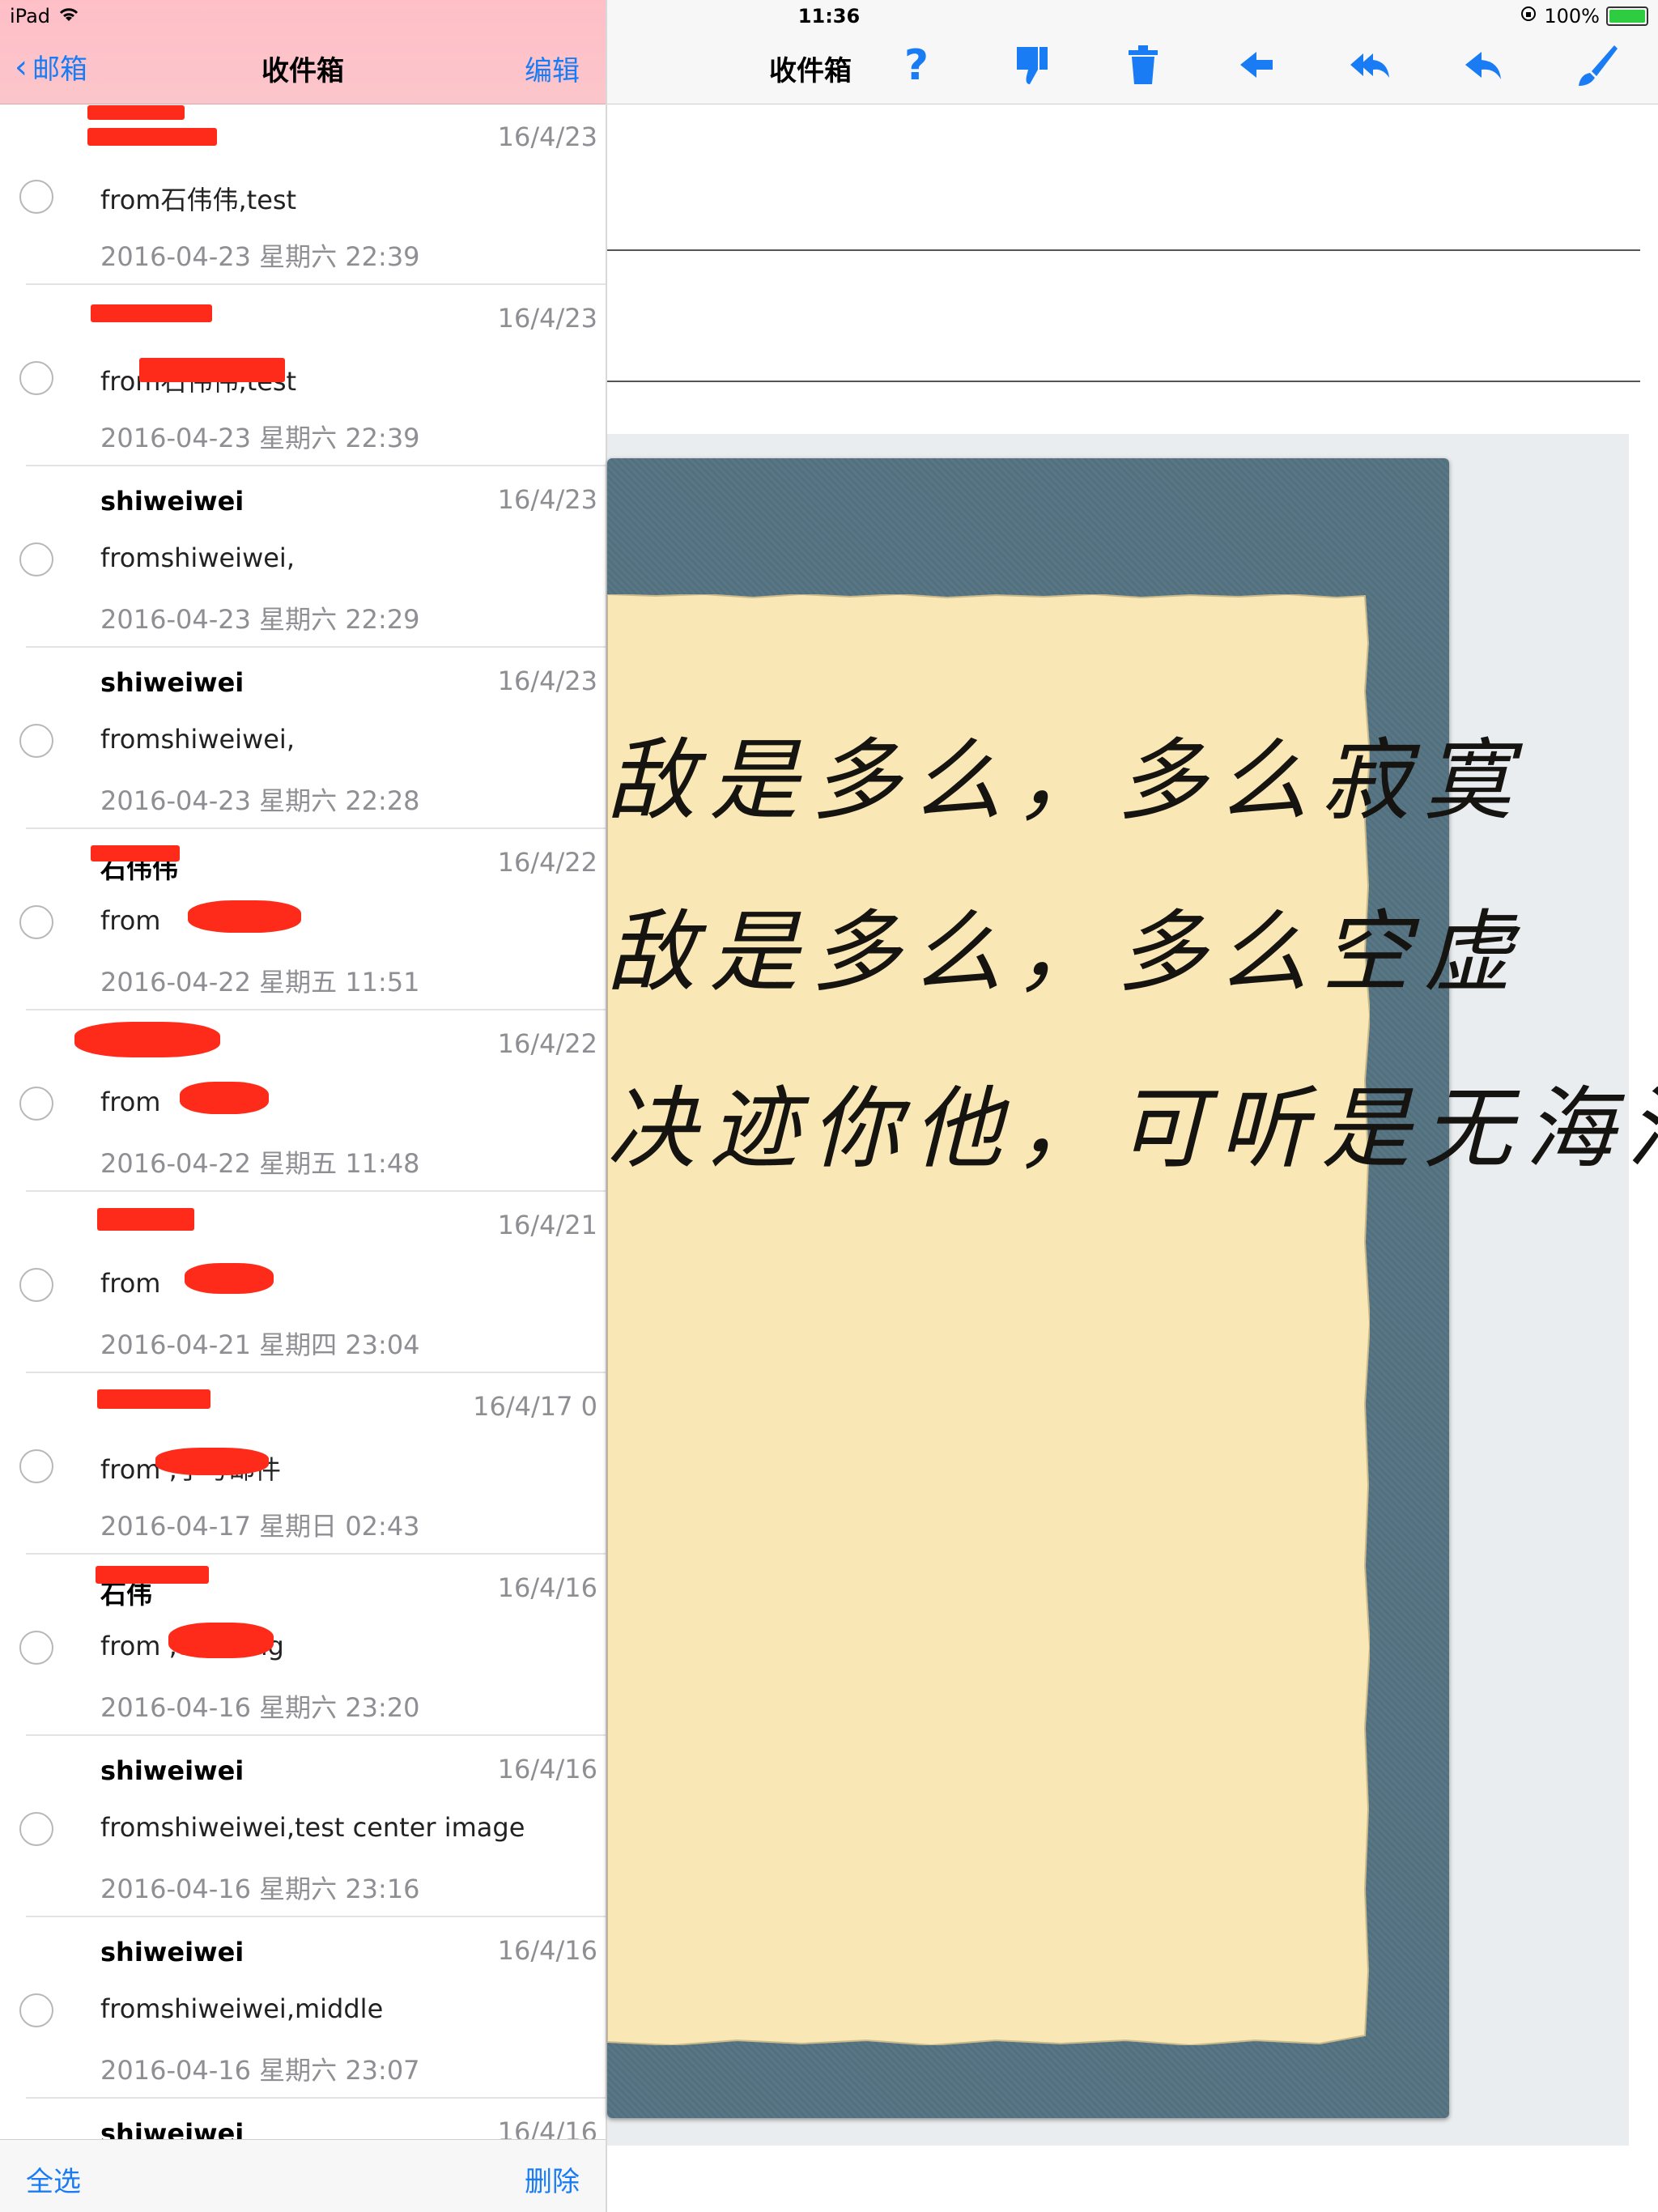 This screenshot has height=2212, width=1658. I want to click on handwriting-line: 敌是多么，多么空虚, so click(1066, 952).